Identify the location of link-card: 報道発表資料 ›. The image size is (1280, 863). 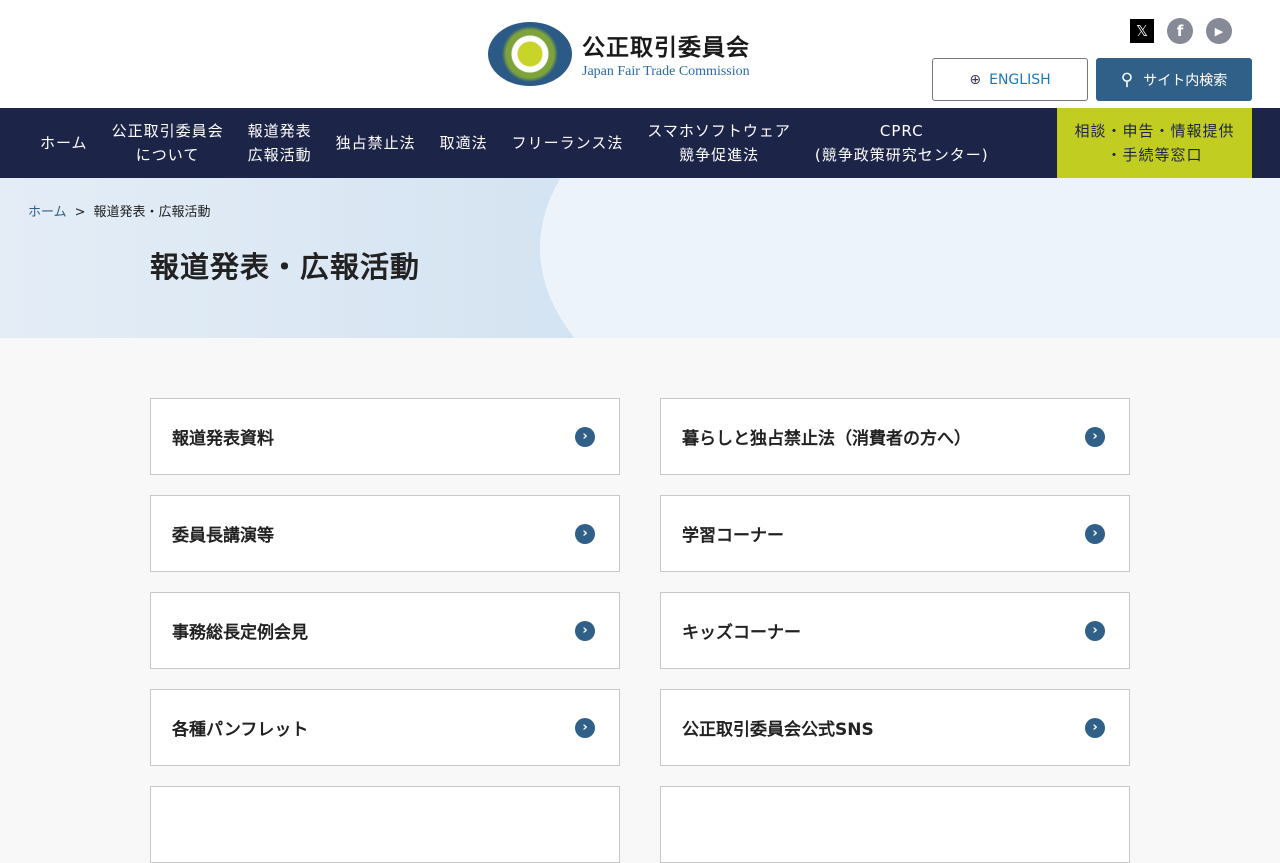
(385, 436).